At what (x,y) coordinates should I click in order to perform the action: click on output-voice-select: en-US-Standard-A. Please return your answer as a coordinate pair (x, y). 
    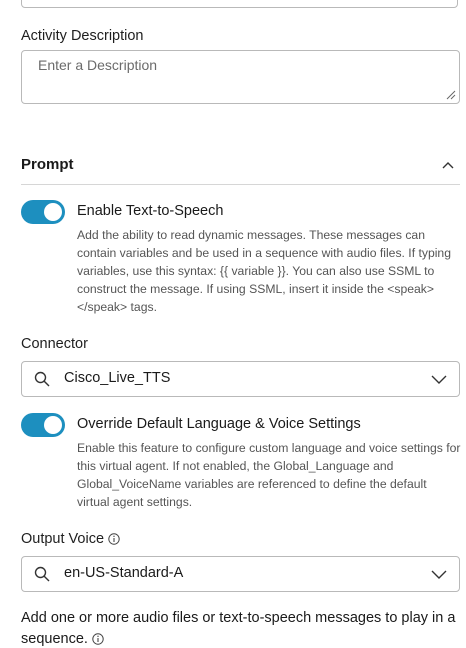
    Looking at the image, I should click on (240, 574).